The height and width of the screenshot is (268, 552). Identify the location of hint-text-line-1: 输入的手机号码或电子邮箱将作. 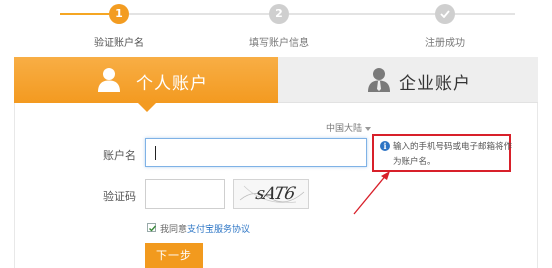
(453, 147).